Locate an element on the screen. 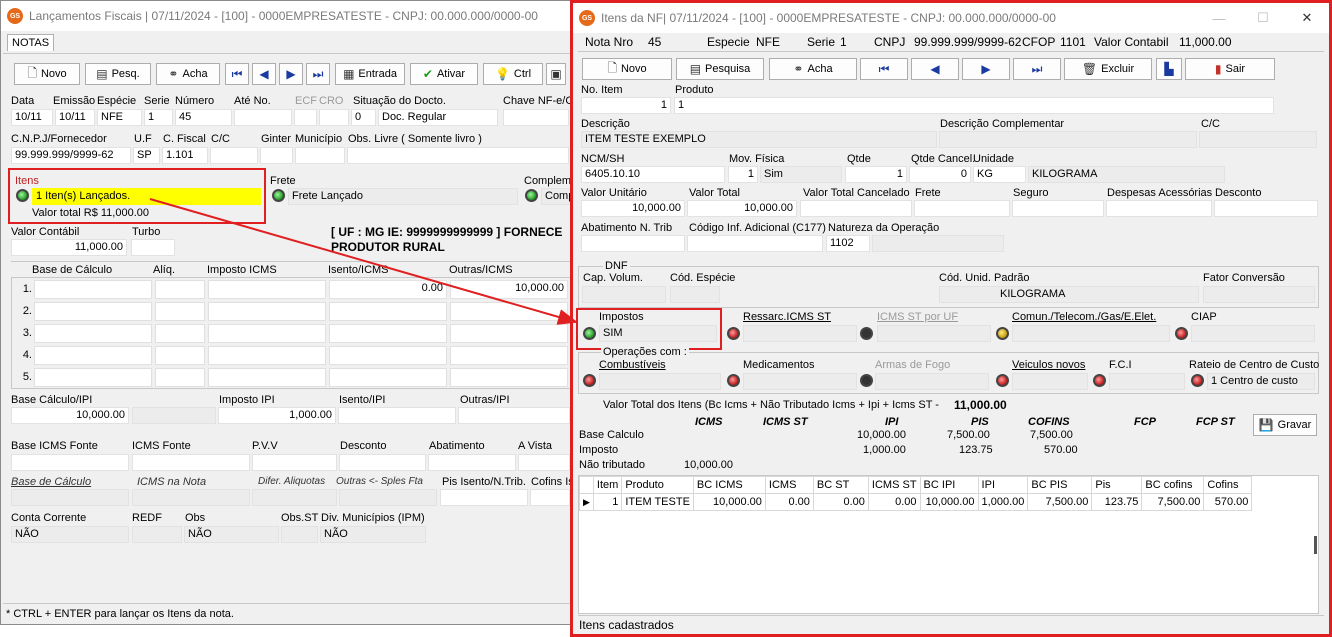 The height and width of the screenshot is (637, 1332). items-header-bc-cofins: BC cofins is located at coordinates (1173, 485).